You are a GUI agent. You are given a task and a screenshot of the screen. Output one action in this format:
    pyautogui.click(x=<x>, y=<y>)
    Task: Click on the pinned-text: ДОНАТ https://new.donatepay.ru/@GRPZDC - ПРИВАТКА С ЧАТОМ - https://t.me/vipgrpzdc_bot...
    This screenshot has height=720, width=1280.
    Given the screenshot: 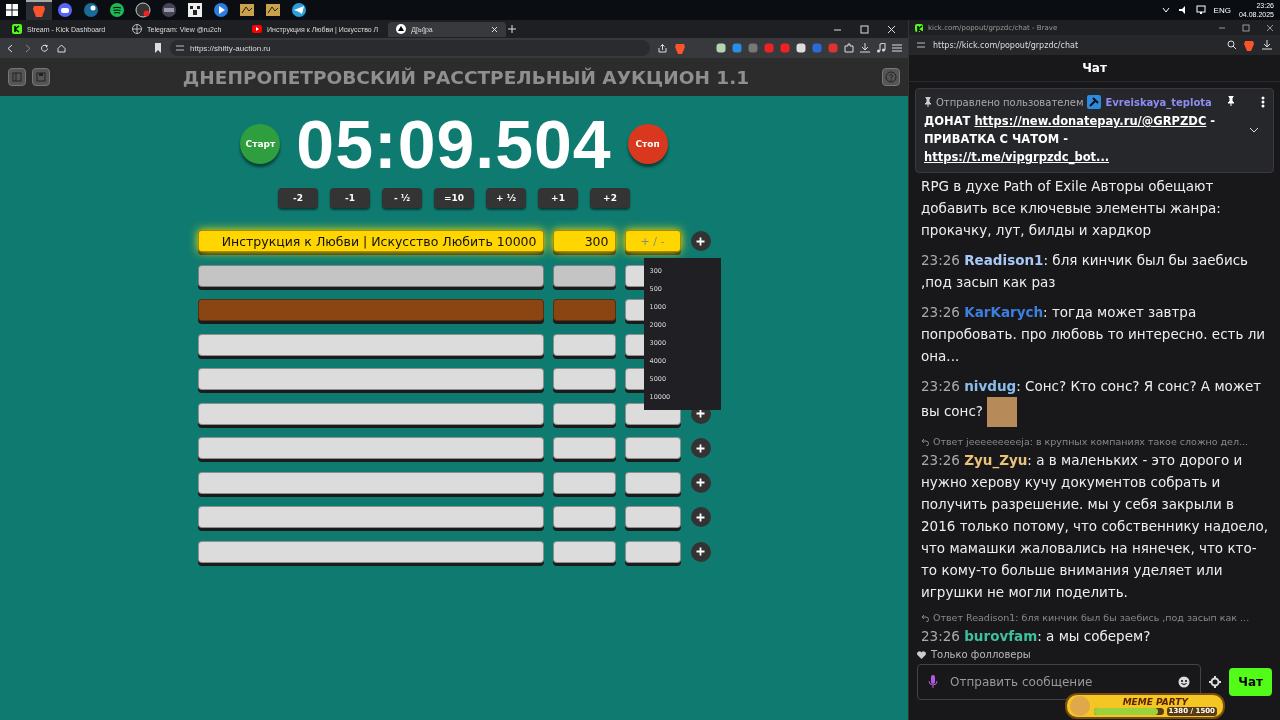 What is the action you would take?
    pyautogui.click(x=1070, y=139)
    